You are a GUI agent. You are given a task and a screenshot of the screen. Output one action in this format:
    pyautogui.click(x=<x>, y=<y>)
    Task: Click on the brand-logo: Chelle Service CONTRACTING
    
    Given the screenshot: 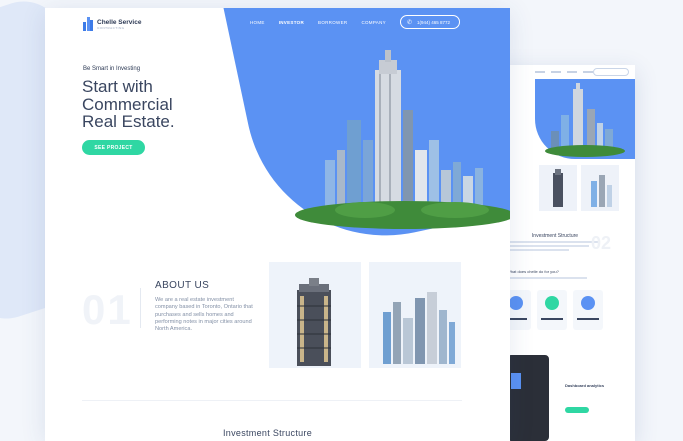 What is the action you would take?
    pyautogui.click(x=112, y=24)
    